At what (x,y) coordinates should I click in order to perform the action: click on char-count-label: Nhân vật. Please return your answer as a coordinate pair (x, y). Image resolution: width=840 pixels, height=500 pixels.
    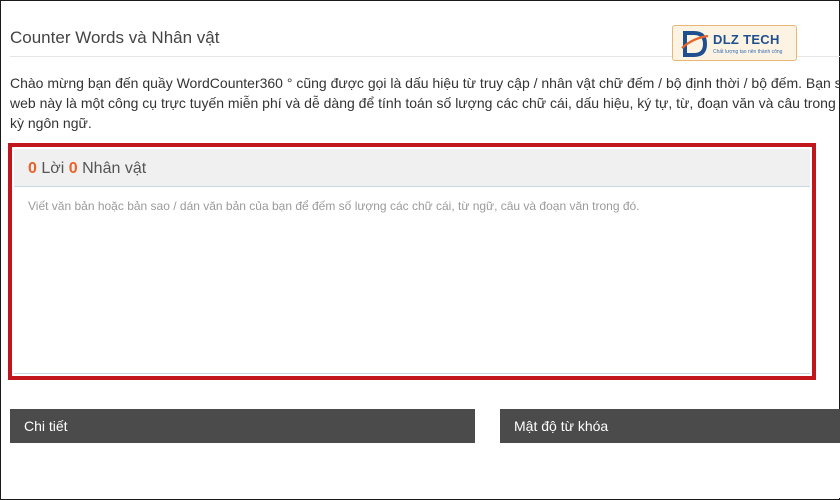
    Looking at the image, I should click on (114, 168).